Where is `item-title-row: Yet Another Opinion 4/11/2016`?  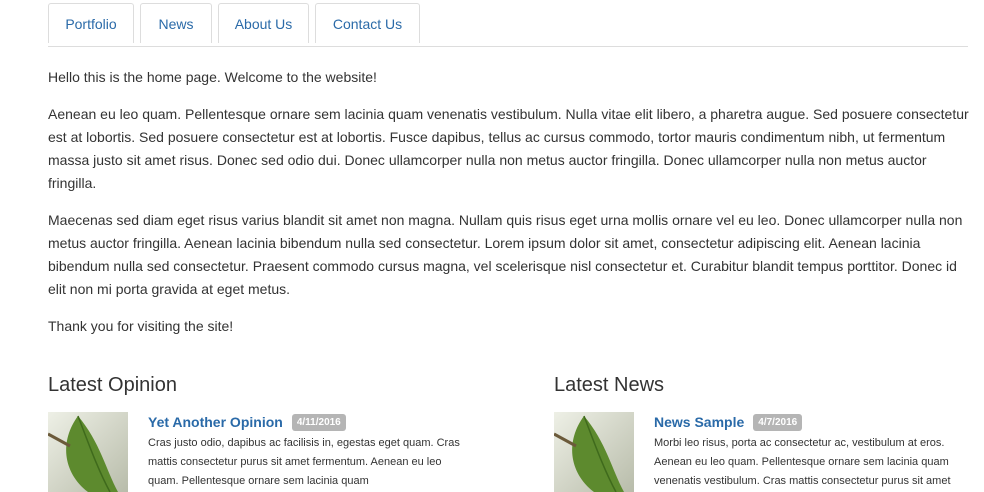 item-title-row: Yet Another Opinion 4/11/2016 is located at coordinates (308, 422).